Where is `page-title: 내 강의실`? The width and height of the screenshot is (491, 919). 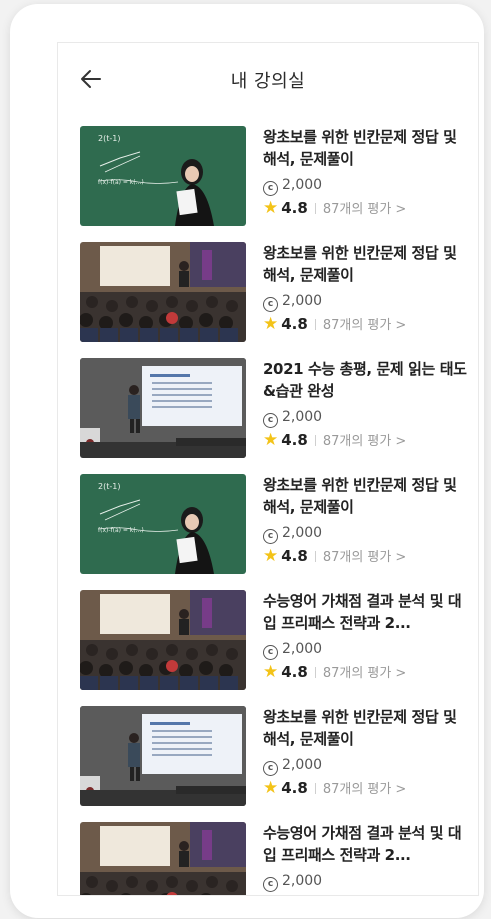
page-title: 내 강의실 is located at coordinates (268, 81).